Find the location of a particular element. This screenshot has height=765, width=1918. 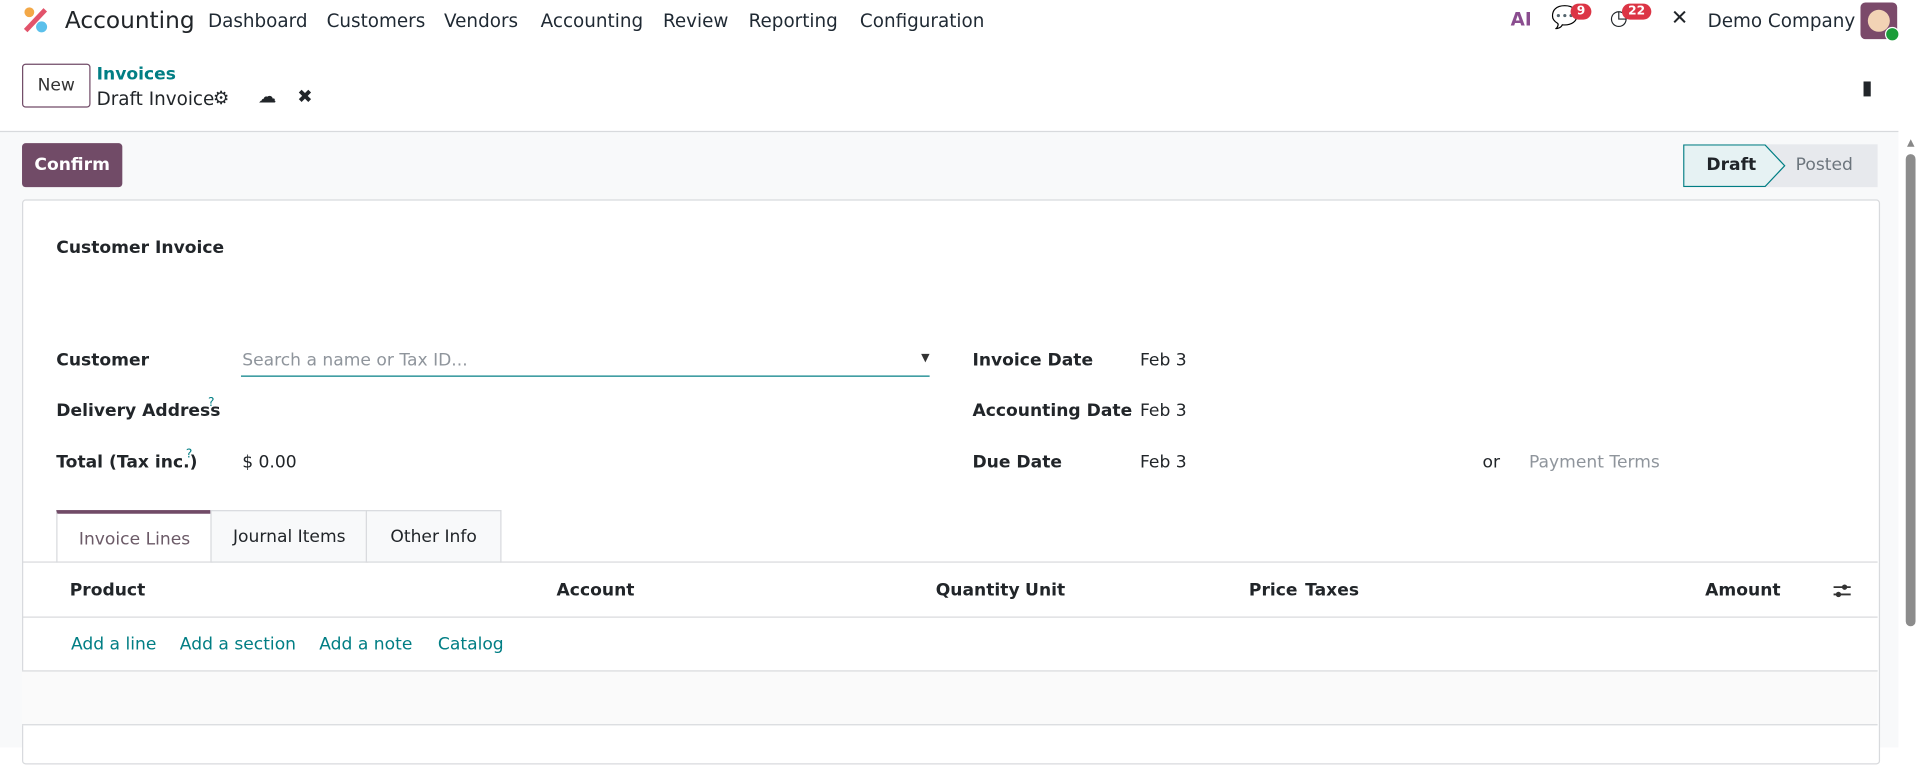

confirm-button: Confirm is located at coordinates (72, 165).